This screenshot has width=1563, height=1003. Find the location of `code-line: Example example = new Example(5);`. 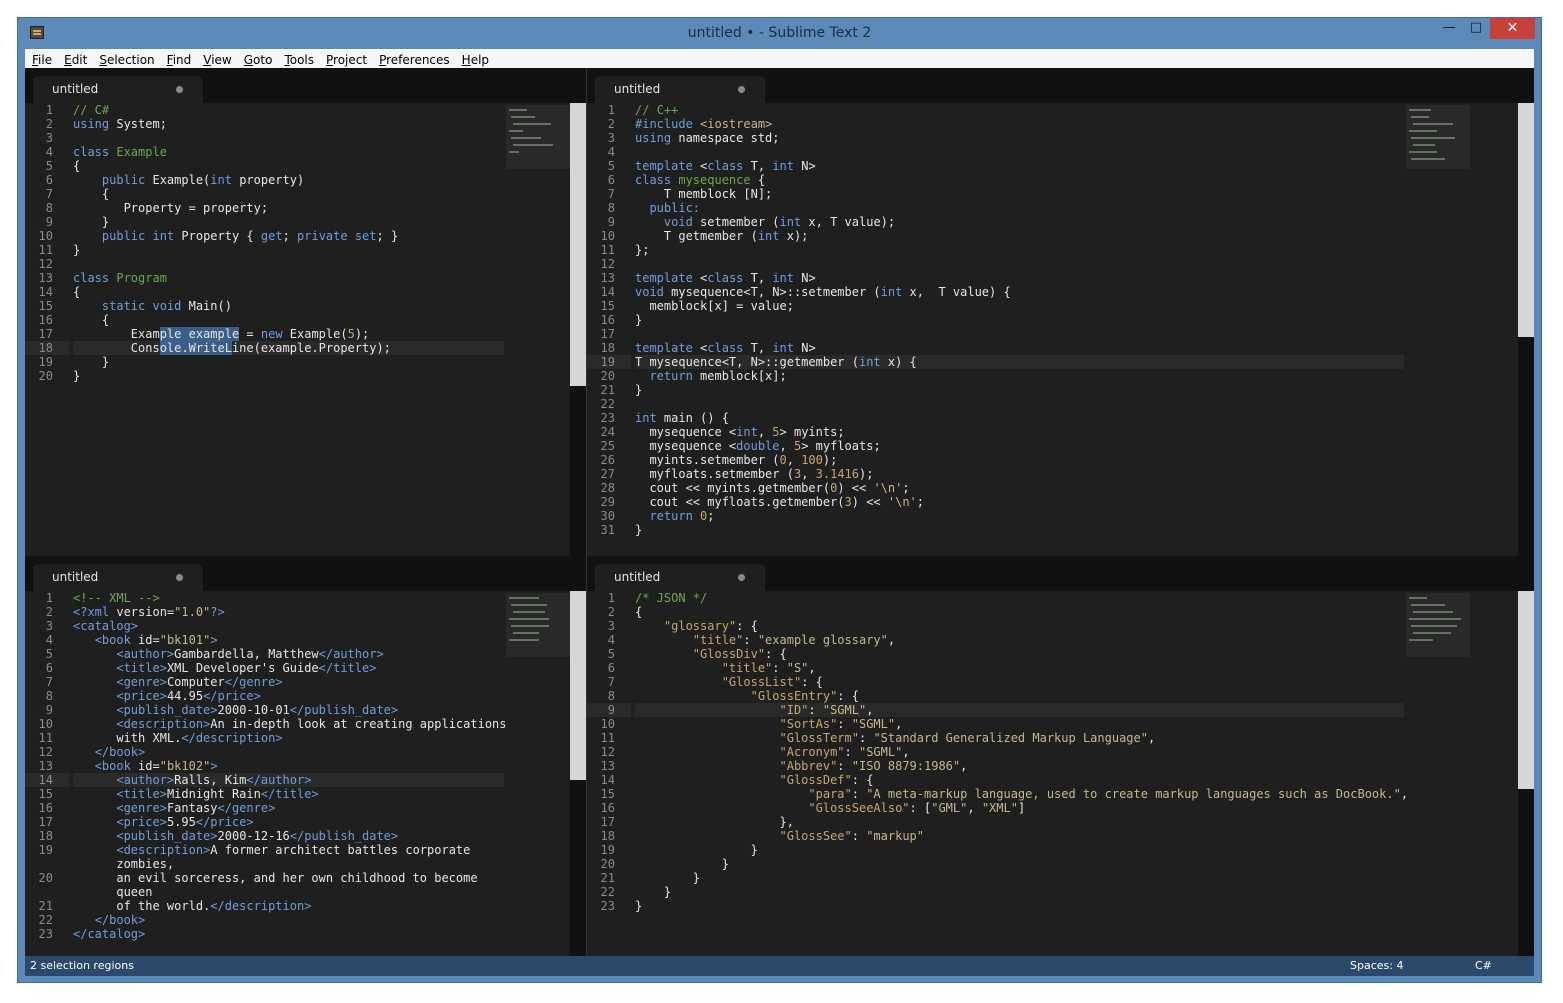

code-line: Example example = new Example(5); is located at coordinates (288, 334).